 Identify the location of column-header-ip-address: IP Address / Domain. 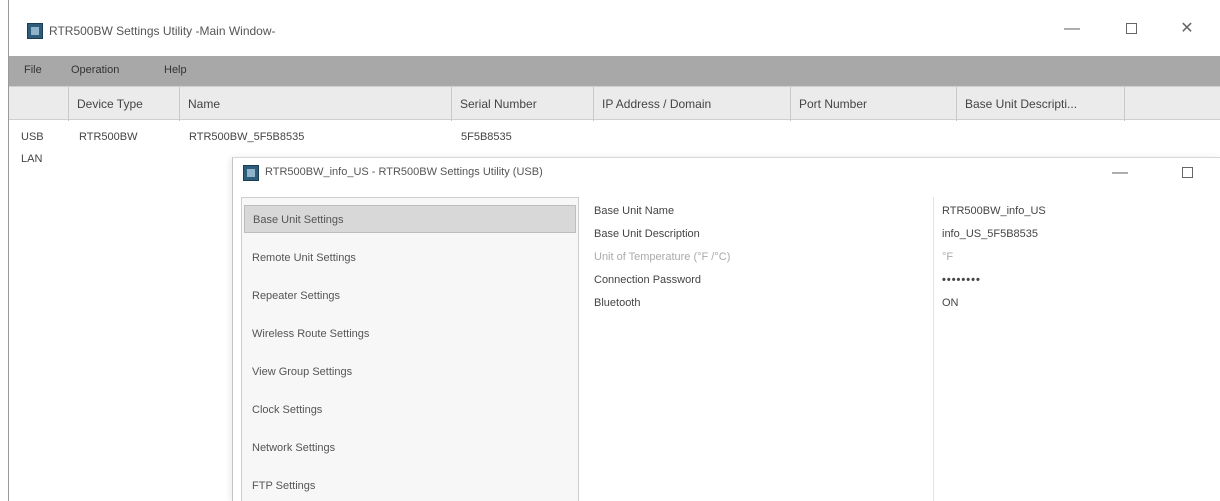
(692, 104).